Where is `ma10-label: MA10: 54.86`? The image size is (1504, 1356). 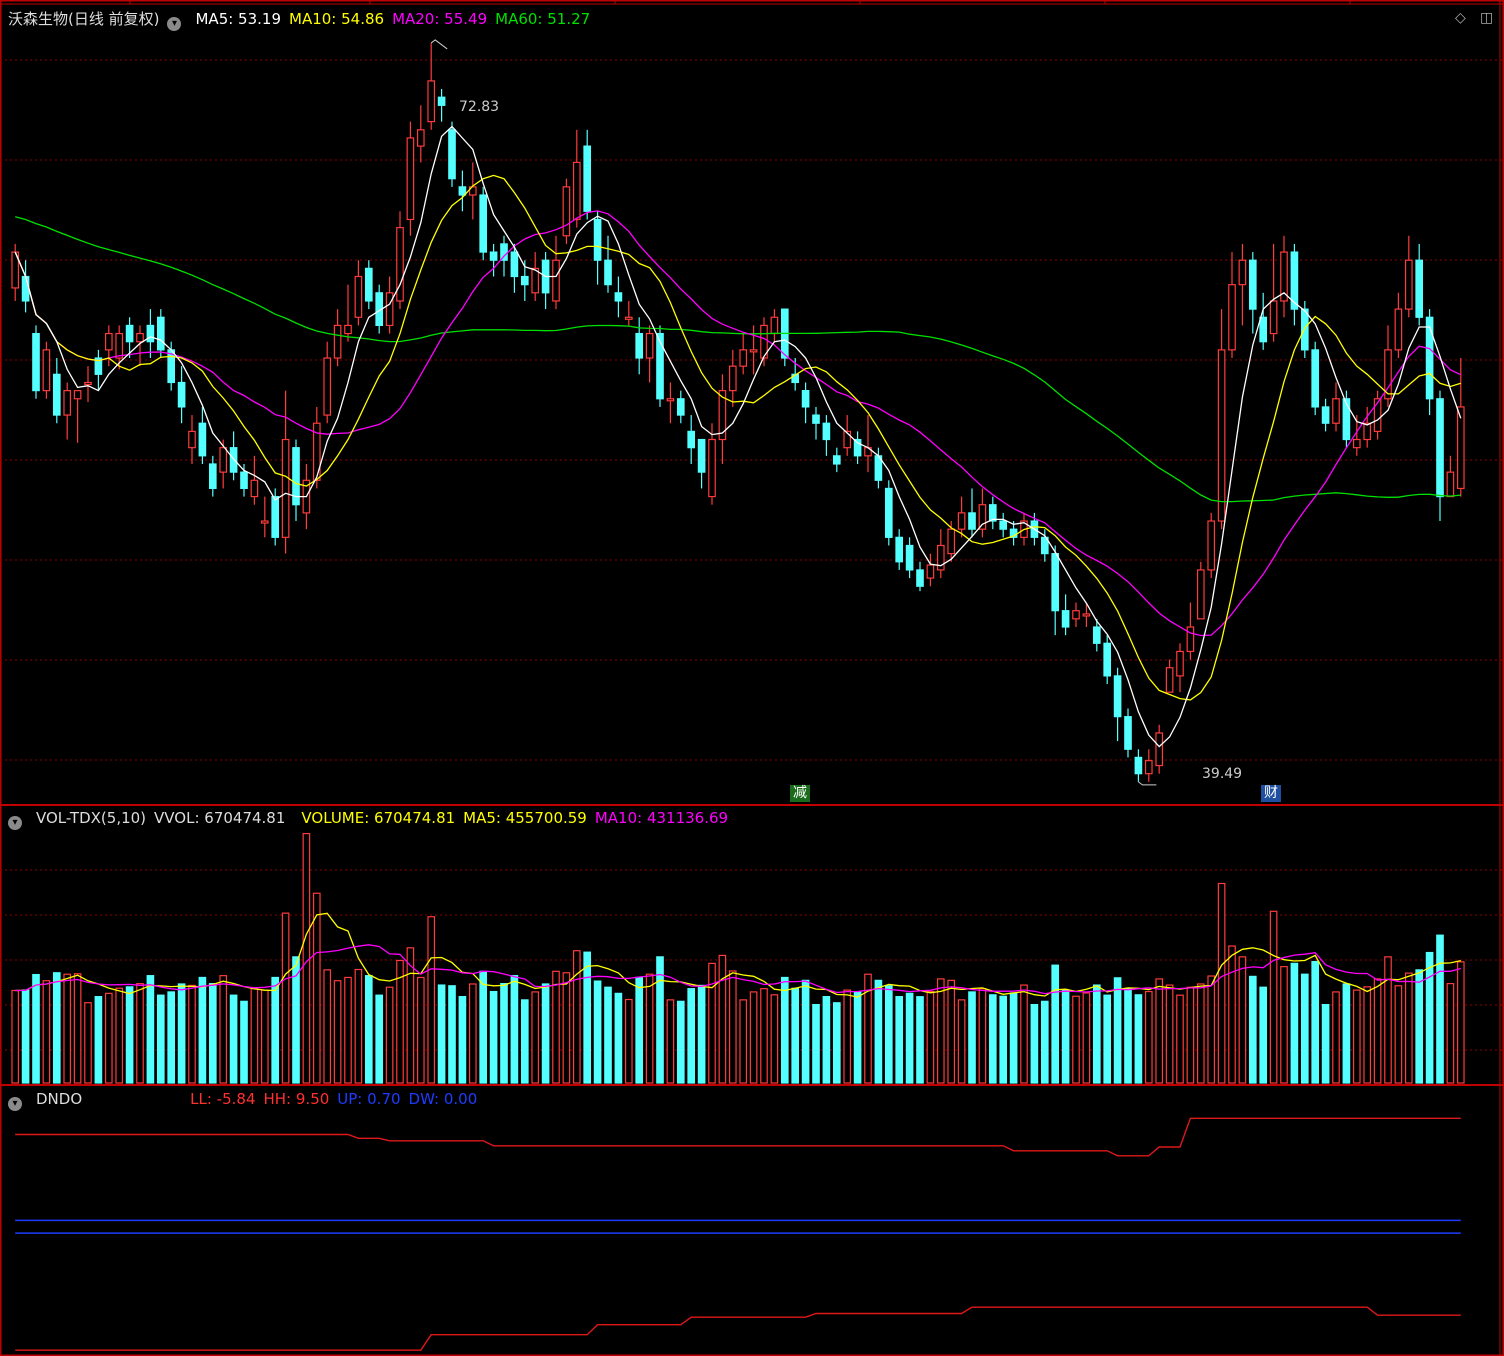
ma10-label: MA10: 54.86 is located at coordinates (337, 19).